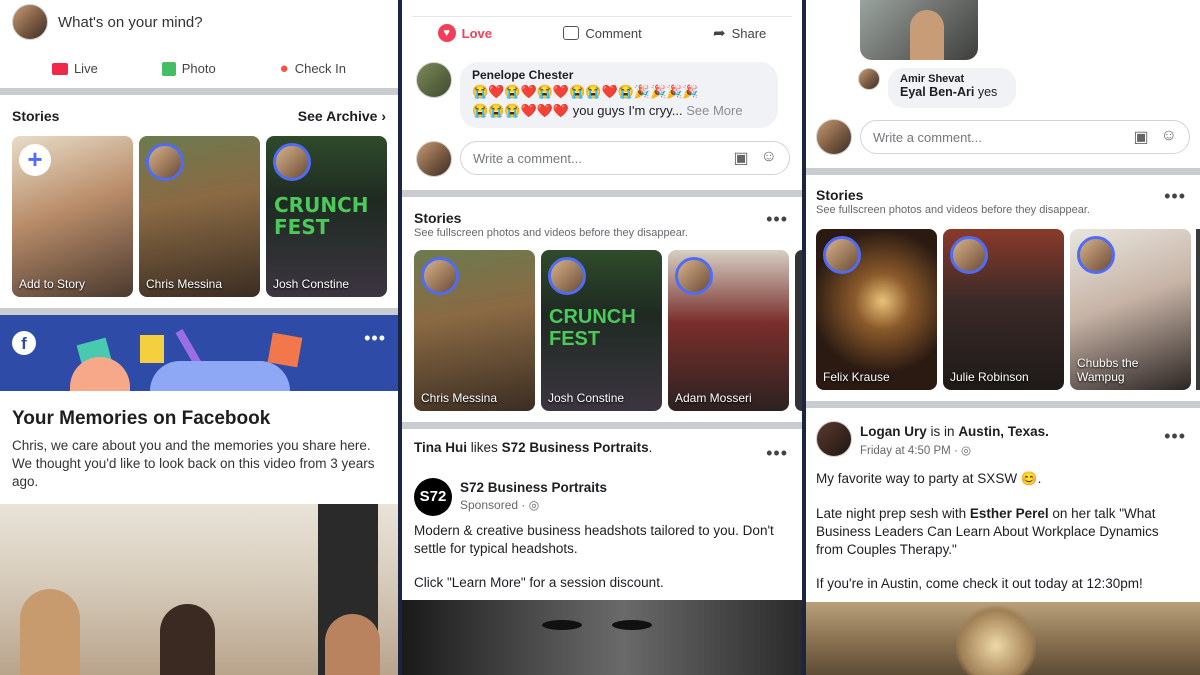 The height and width of the screenshot is (675, 1200). What do you see at coordinates (313, 68) in the screenshot?
I see `check-in-button: ● Check In` at bounding box center [313, 68].